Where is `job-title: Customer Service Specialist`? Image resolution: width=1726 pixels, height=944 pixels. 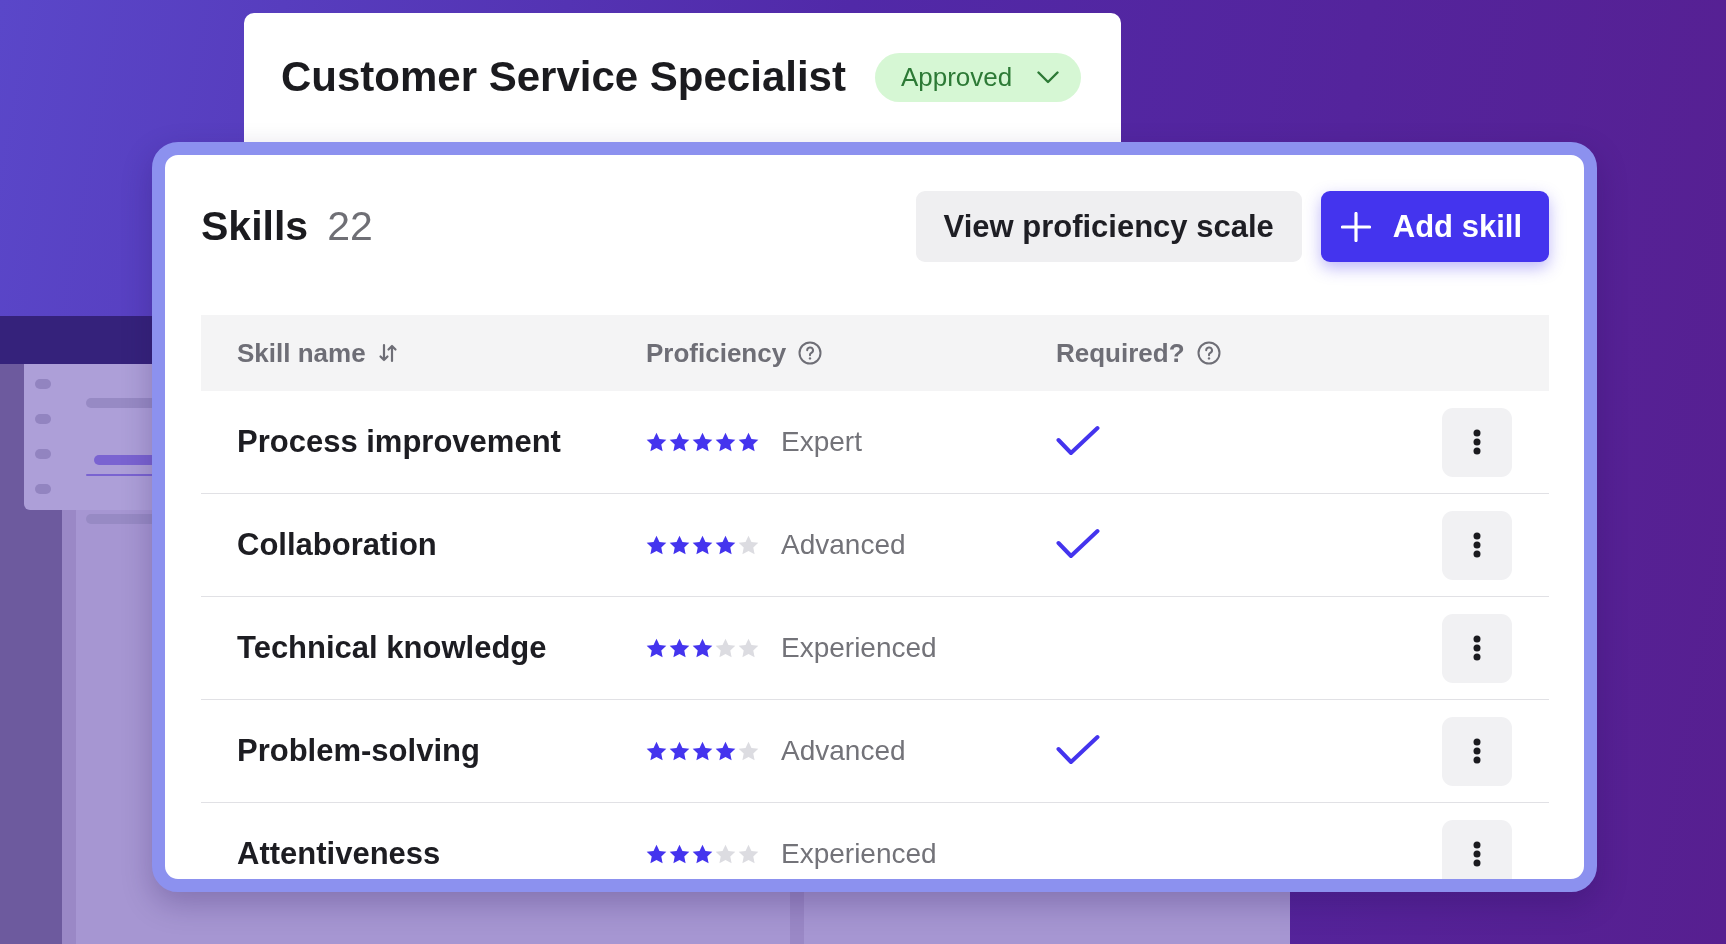
job-title: Customer Service Specialist is located at coordinates (563, 77).